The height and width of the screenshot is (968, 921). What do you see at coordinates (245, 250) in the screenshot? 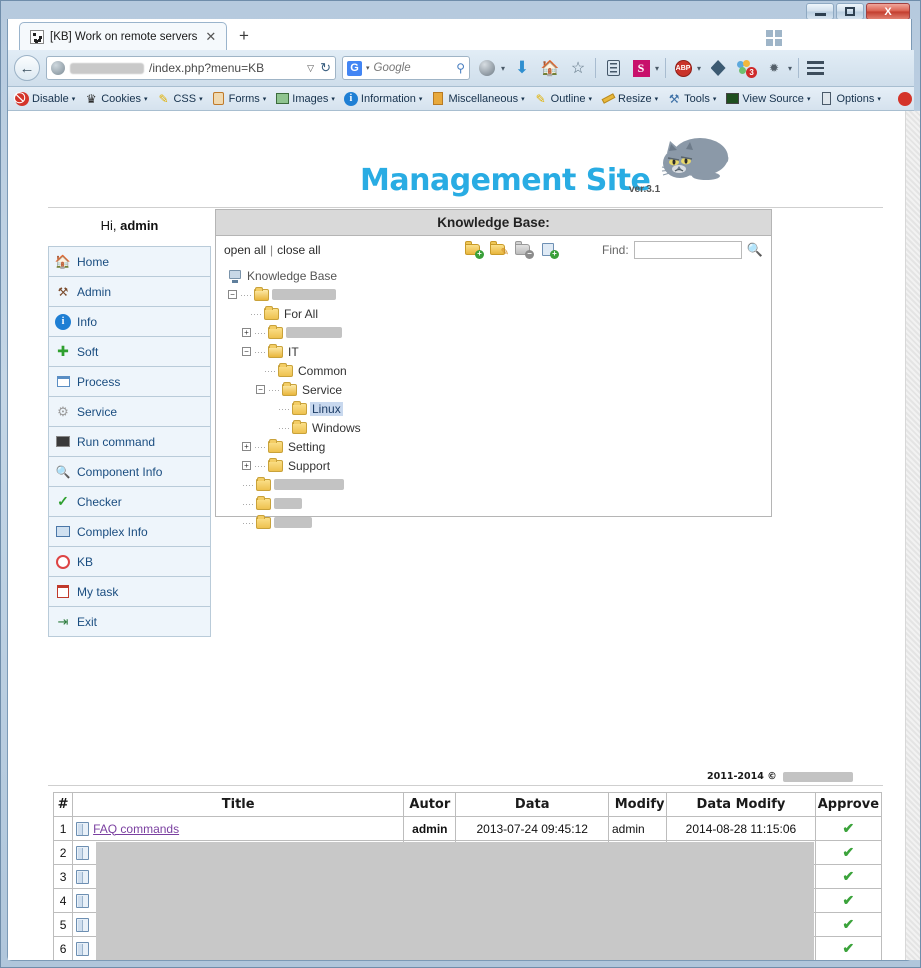
I see `open-all-link: open all` at bounding box center [245, 250].